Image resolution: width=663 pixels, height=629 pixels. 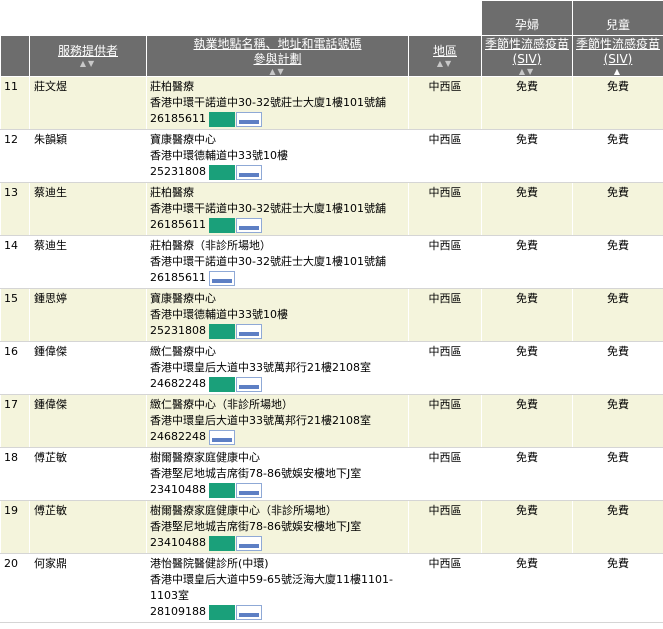 I want to click on clinic-name: 莊柏醫療（非診所場地）, so click(x=210, y=245).